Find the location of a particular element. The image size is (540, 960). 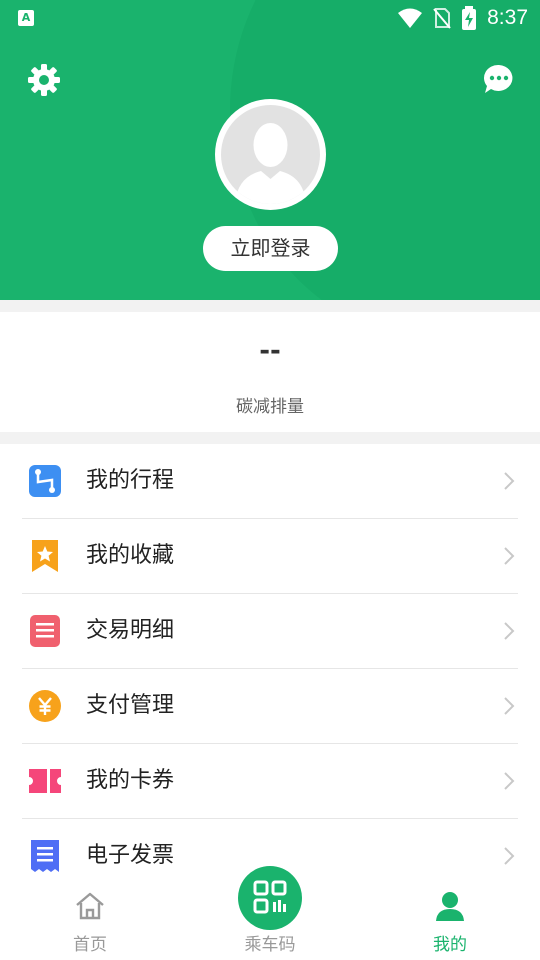

qr-code-icon is located at coordinates (270, 897).